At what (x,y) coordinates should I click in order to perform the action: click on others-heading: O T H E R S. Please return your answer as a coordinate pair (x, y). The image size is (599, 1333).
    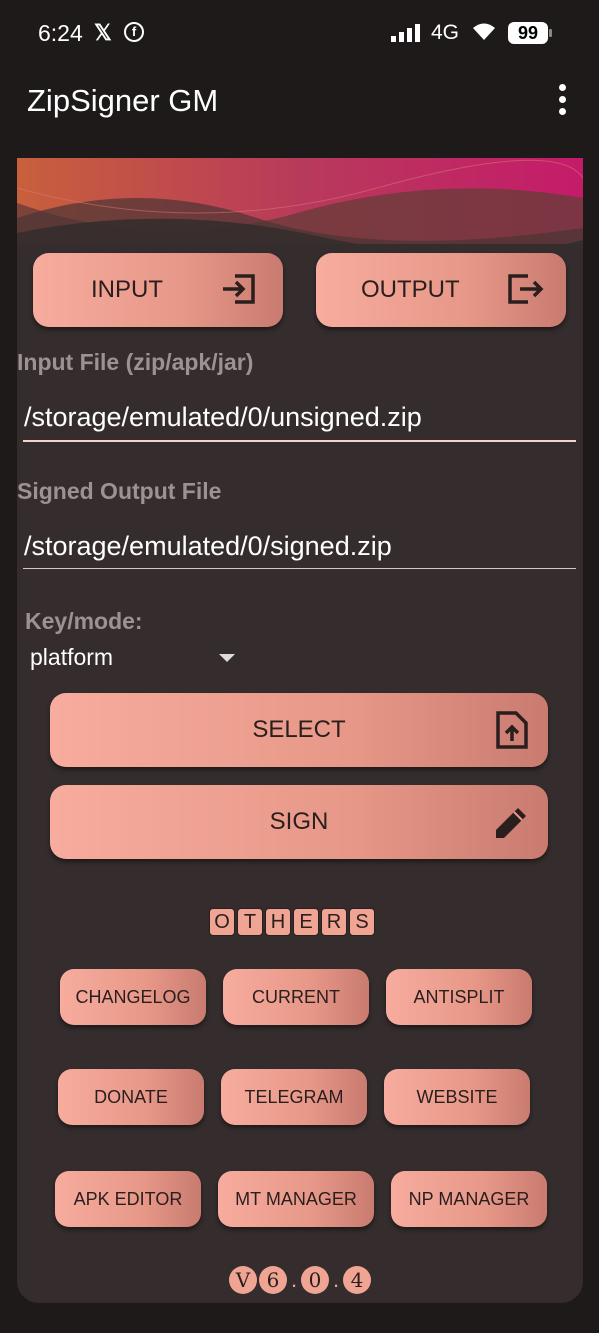
    Looking at the image, I should click on (292, 922).